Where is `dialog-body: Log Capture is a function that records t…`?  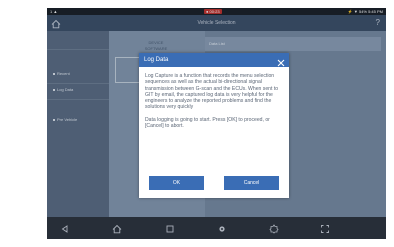 dialog-body: Log Capture is a function that records t… is located at coordinates (215, 104).